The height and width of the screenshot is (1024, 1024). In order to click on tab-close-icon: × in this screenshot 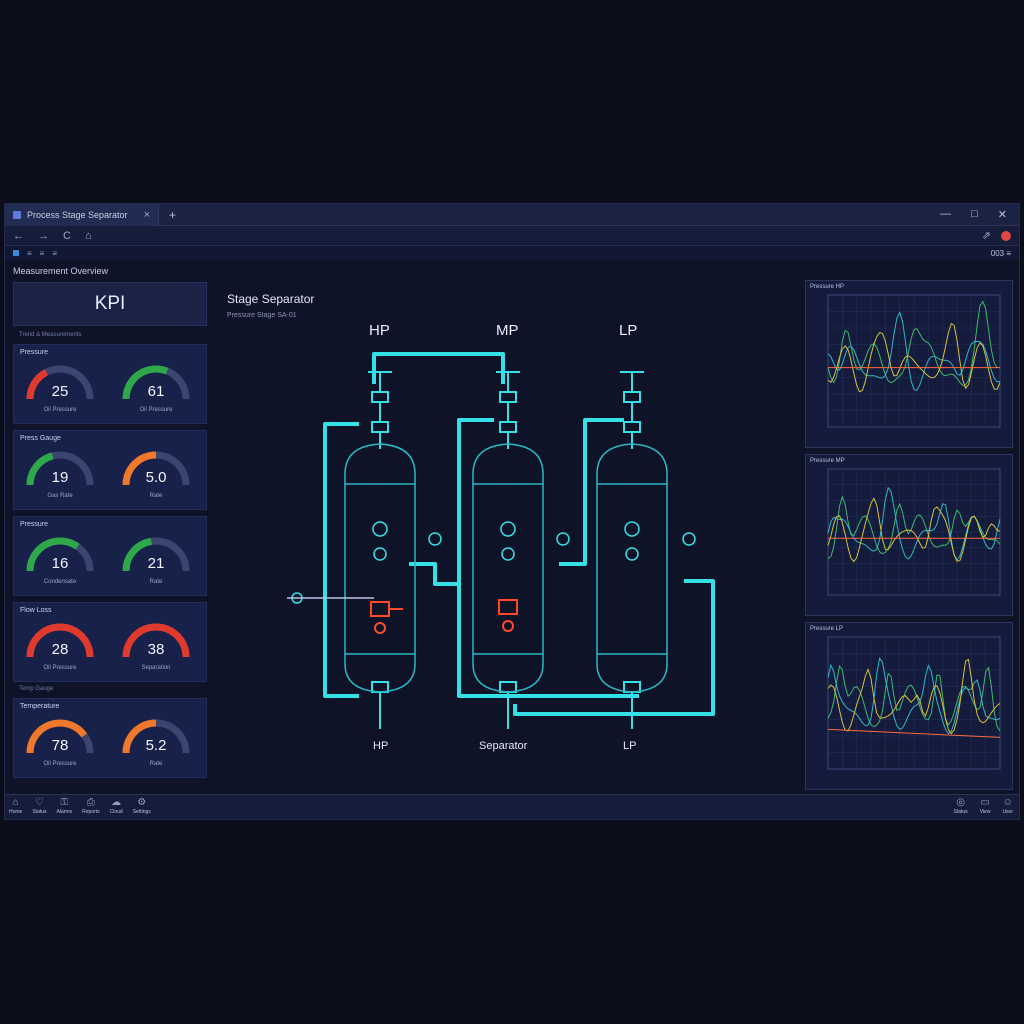, I will do `click(147, 215)`.